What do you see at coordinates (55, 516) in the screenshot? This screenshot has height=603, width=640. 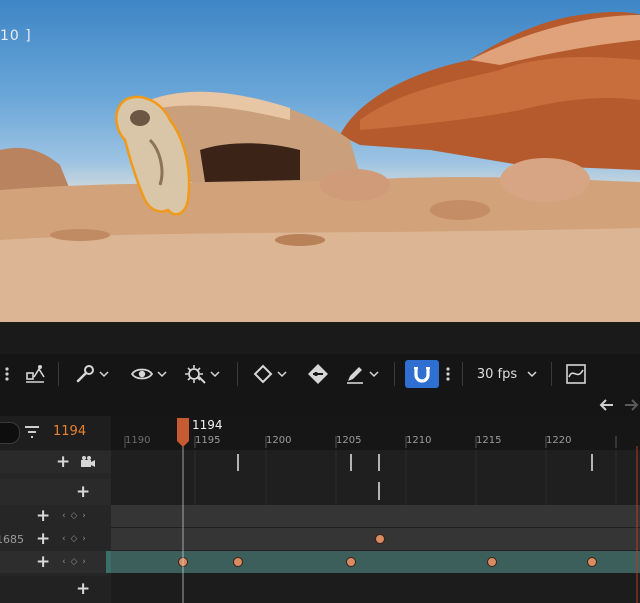 I see `track-row-property: + ‹ ◇ ›` at bounding box center [55, 516].